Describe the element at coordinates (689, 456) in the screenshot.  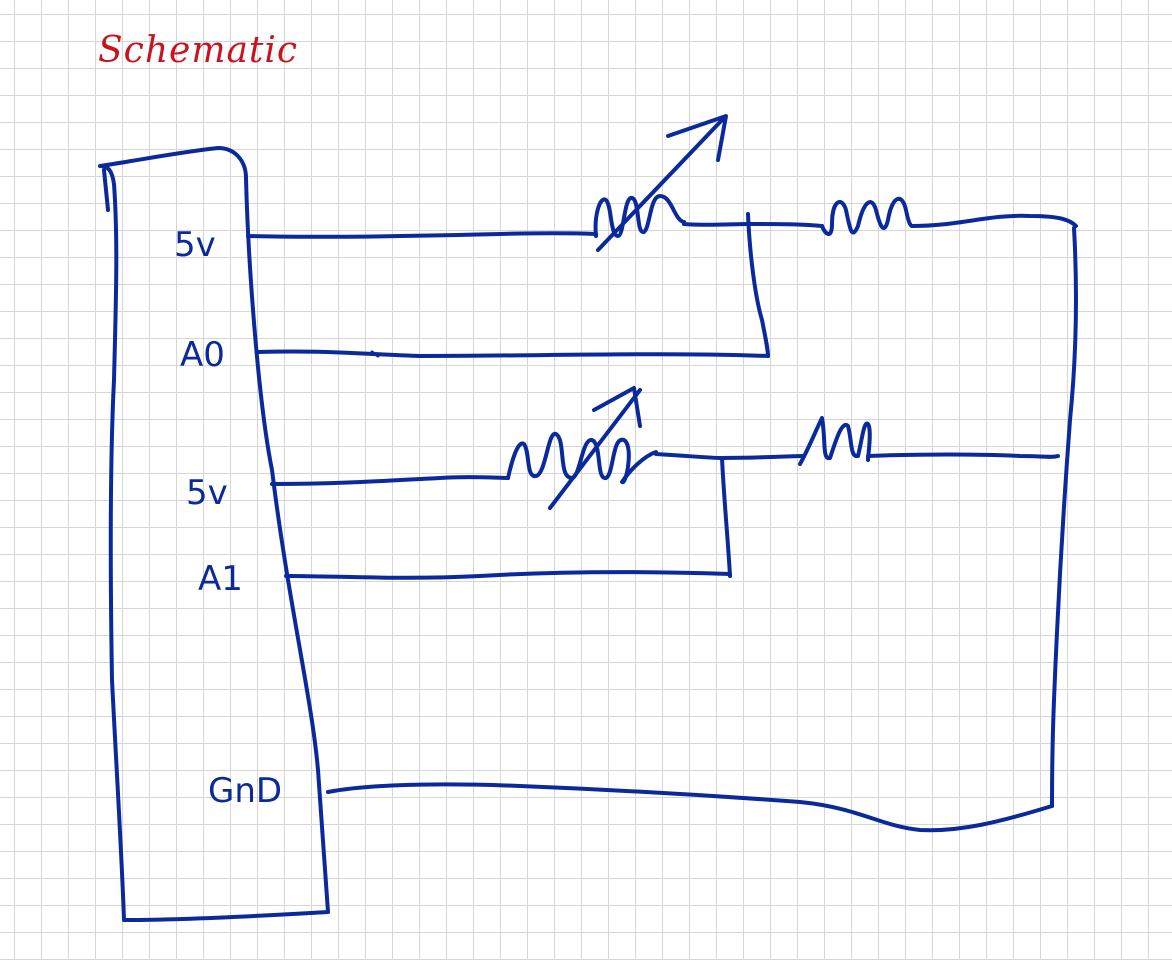
I see `wire-node-bottom` at that location.